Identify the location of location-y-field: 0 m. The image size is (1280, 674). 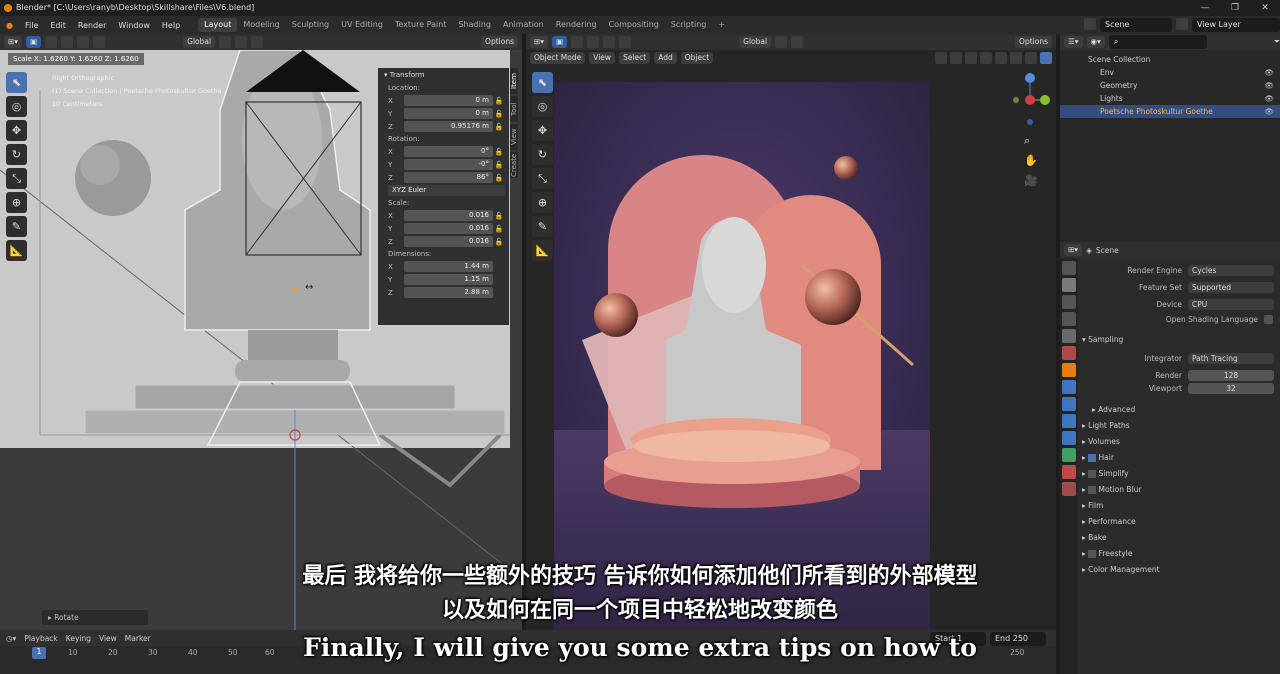
(448, 113).